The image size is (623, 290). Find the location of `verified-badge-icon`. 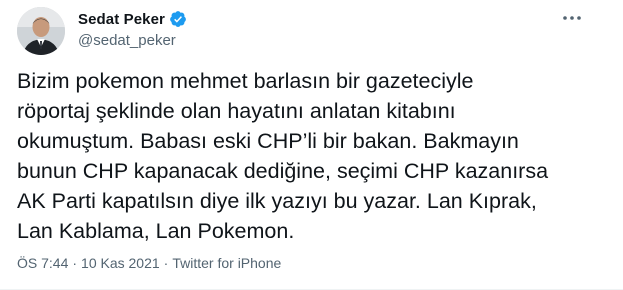

verified-badge-icon is located at coordinates (178, 19).